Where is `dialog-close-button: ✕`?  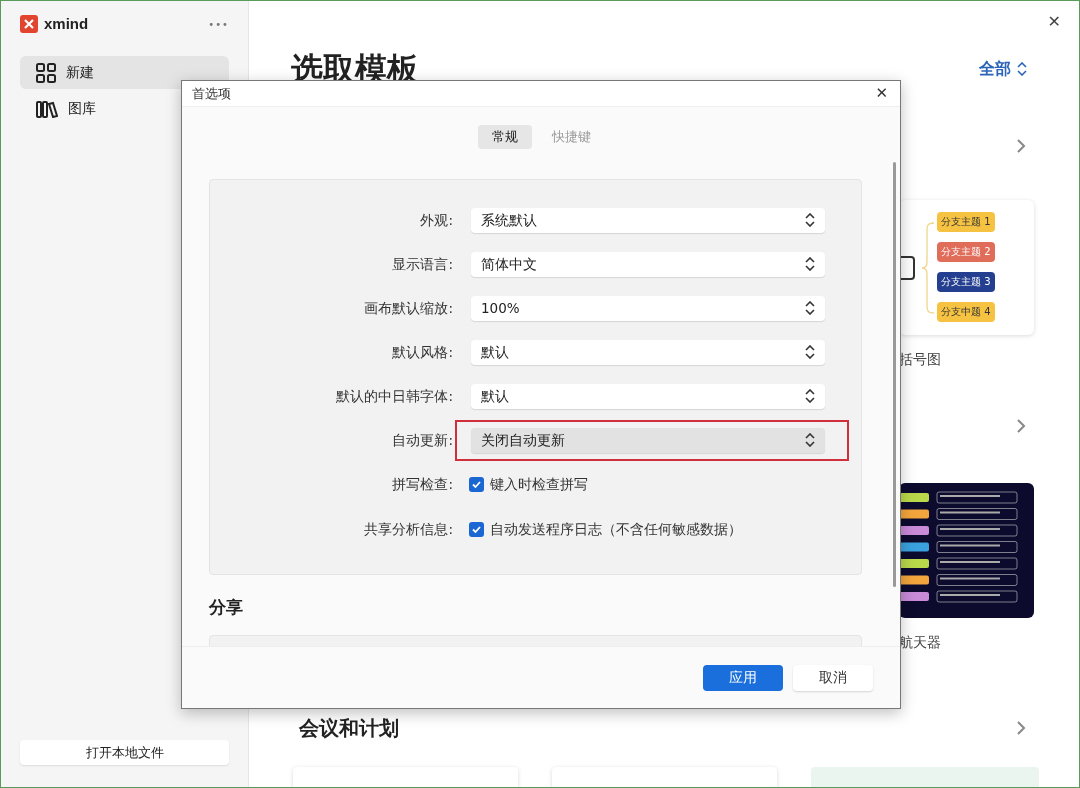 dialog-close-button: ✕ is located at coordinates (881, 93).